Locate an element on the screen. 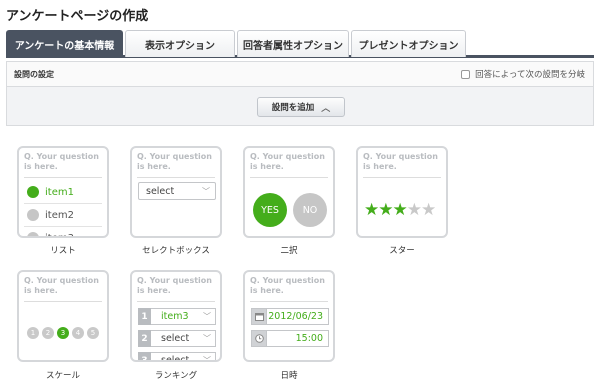 This screenshot has height=388, width=600. tab-present-options: プレゼントオプション is located at coordinates (408, 43).